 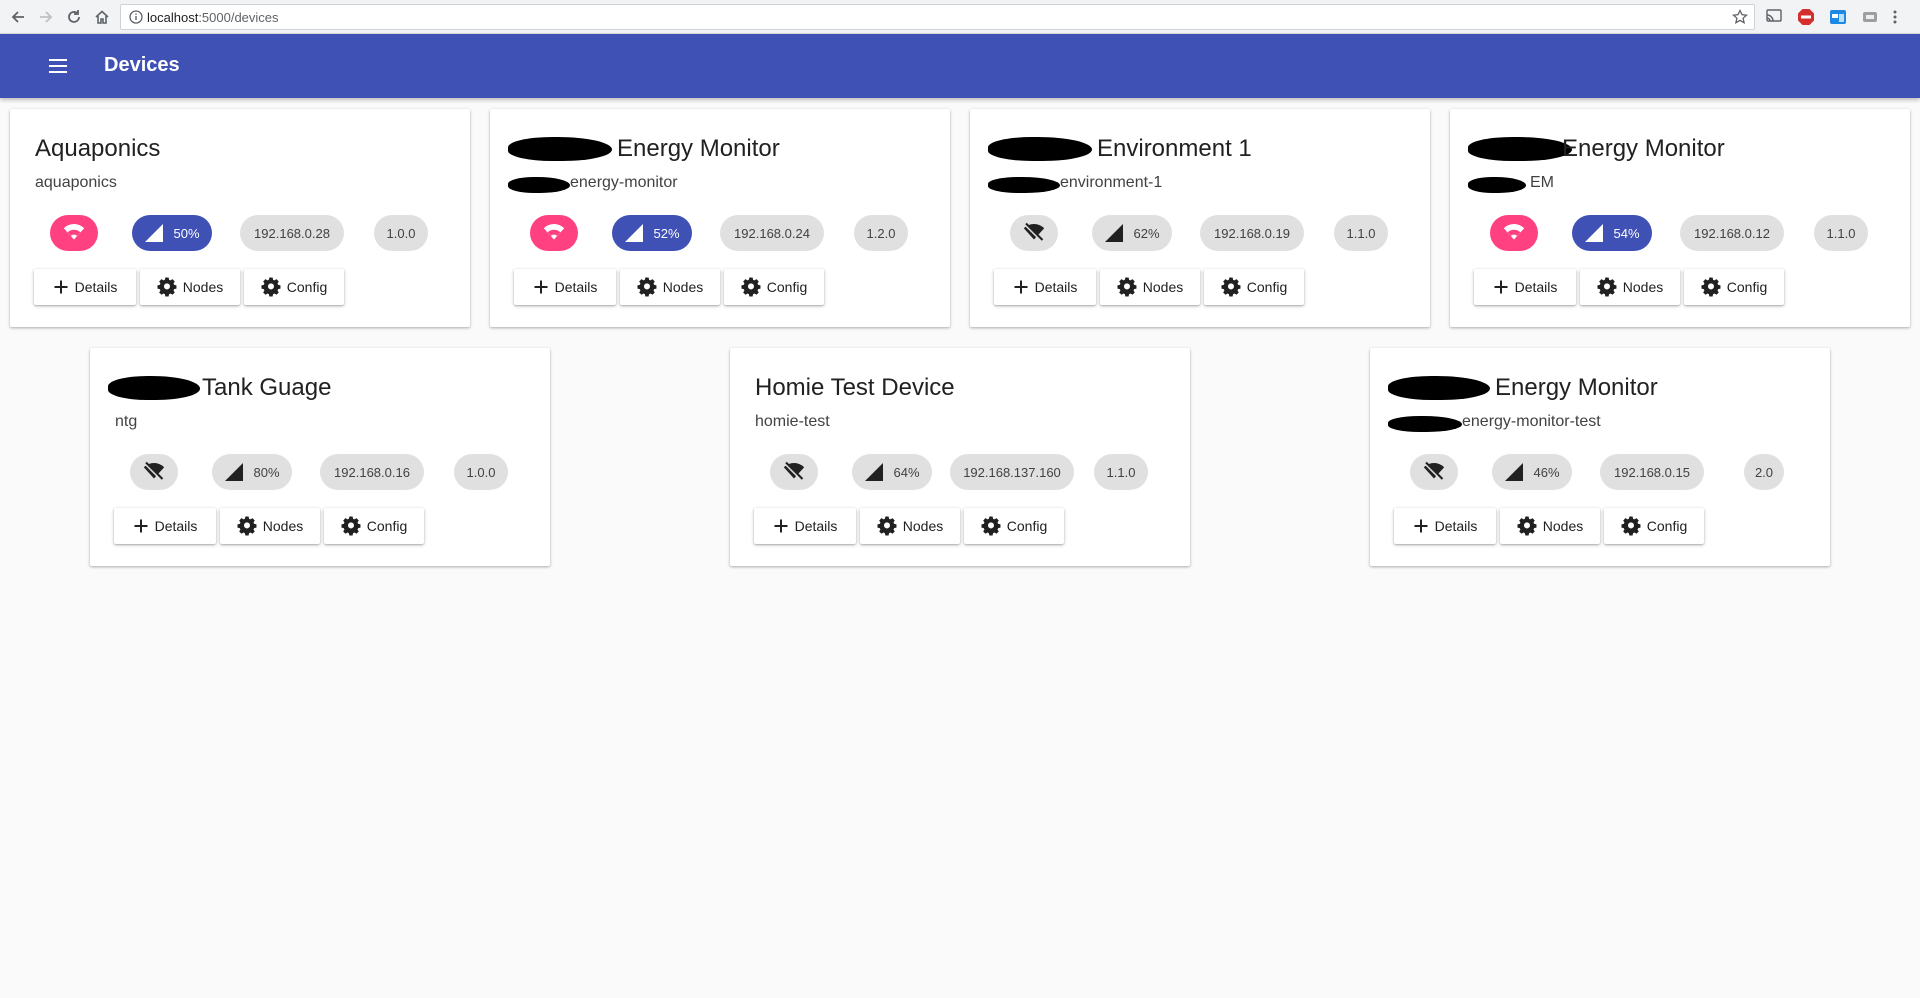 What do you see at coordinates (1174, 148) in the screenshot?
I see `device-title: Environment 1` at bounding box center [1174, 148].